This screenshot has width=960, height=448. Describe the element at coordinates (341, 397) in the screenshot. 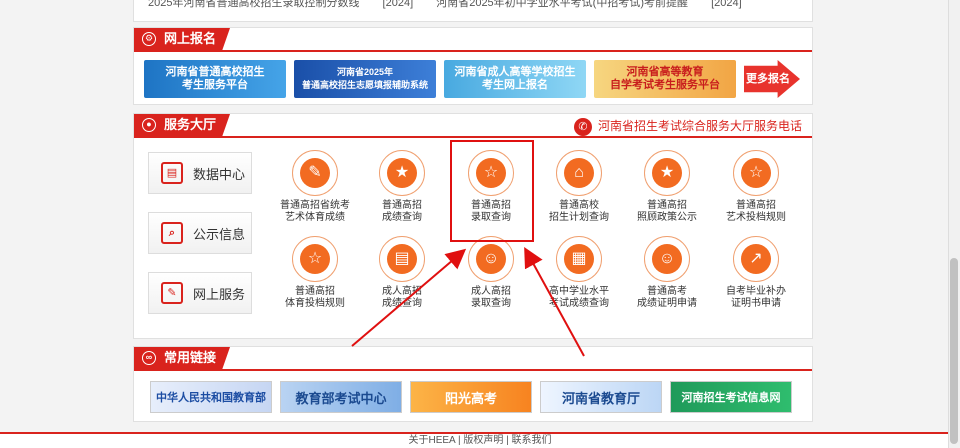

I see `link-neea: 教育部考试中心` at that location.